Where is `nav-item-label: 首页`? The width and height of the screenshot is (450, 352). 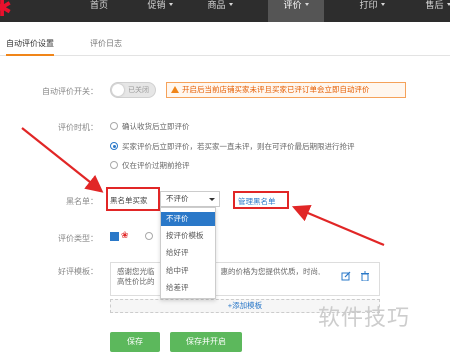
nav-item-label: 首页 is located at coordinates (98, 5).